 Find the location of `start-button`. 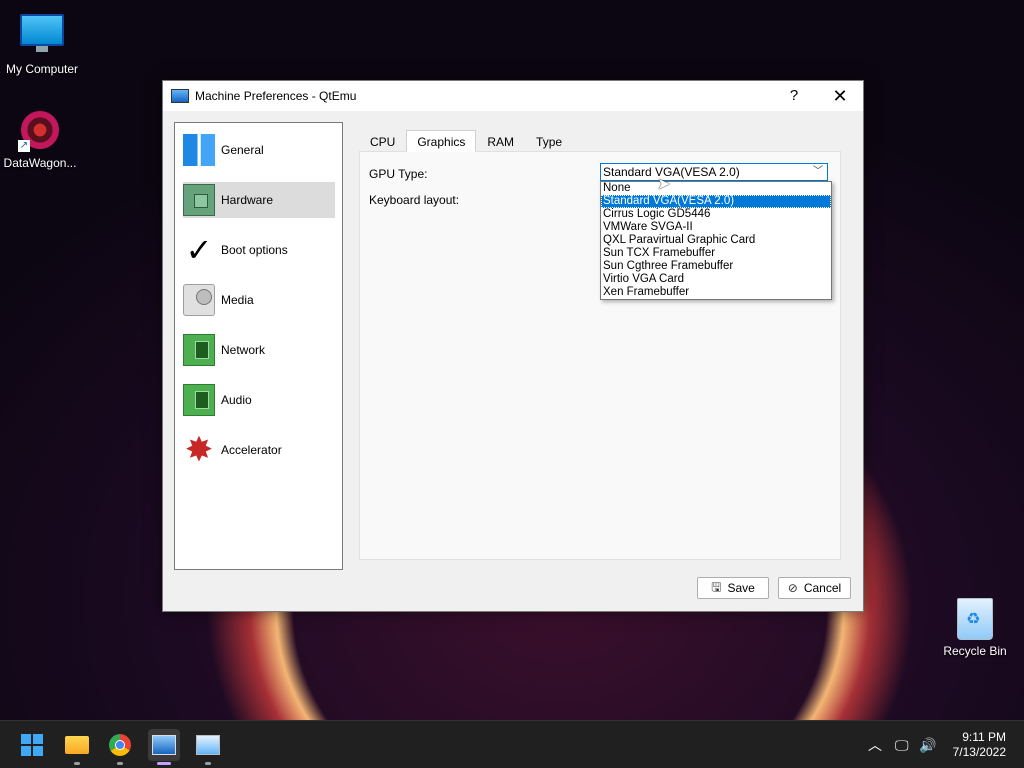

start-button is located at coordinates (32, 745).